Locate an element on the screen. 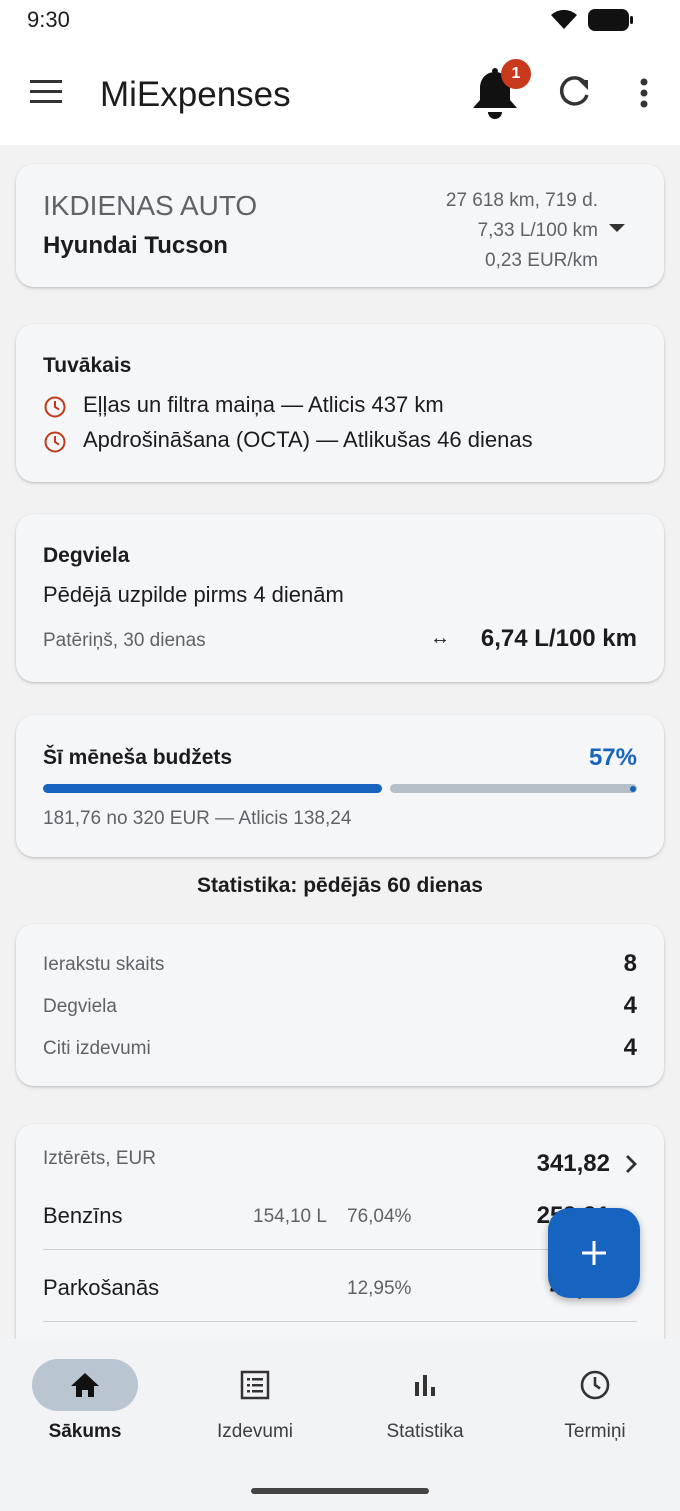 This screenshot has height=1511, width=680. more-options-button is located at coordinates (644, 94).